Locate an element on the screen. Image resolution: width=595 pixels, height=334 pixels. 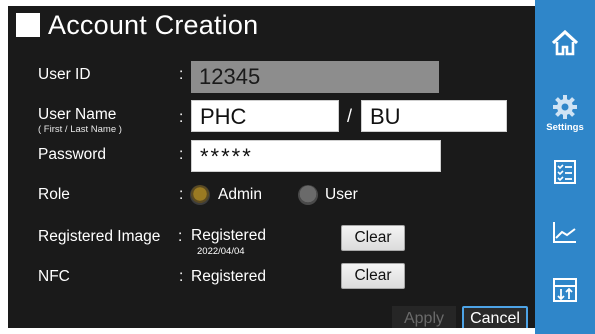
user-name-label: User Name is located at coordinates (77, 114).